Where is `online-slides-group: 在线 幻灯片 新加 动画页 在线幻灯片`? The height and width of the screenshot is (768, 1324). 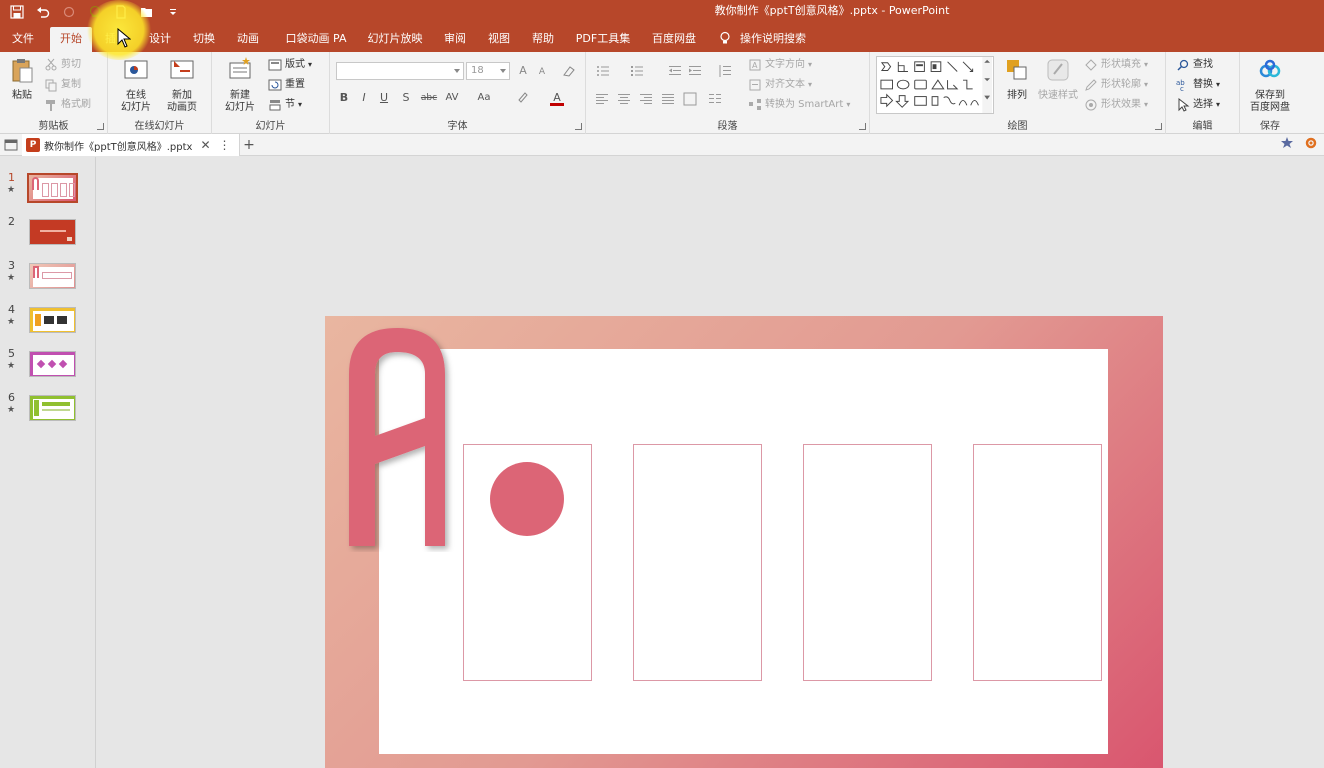 online-slides-group: 在线 幻灯片 新加 动画页 在线幻灯片 is located at coordinates (160, 93).